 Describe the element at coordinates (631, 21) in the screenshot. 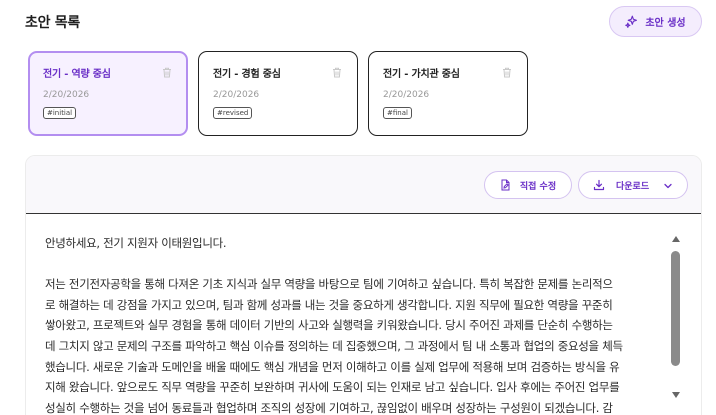

I see `sparkle-icon` at that location.